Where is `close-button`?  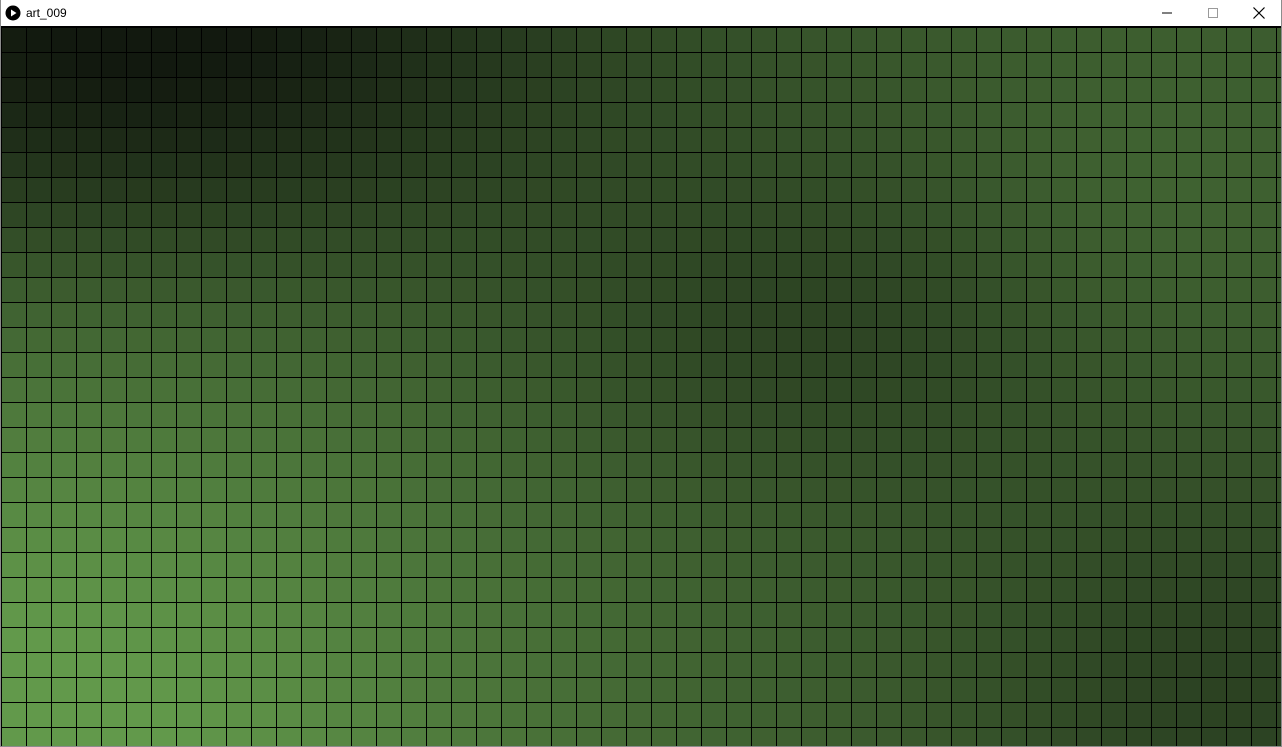
close-button is located at coordinates (1259, 13).